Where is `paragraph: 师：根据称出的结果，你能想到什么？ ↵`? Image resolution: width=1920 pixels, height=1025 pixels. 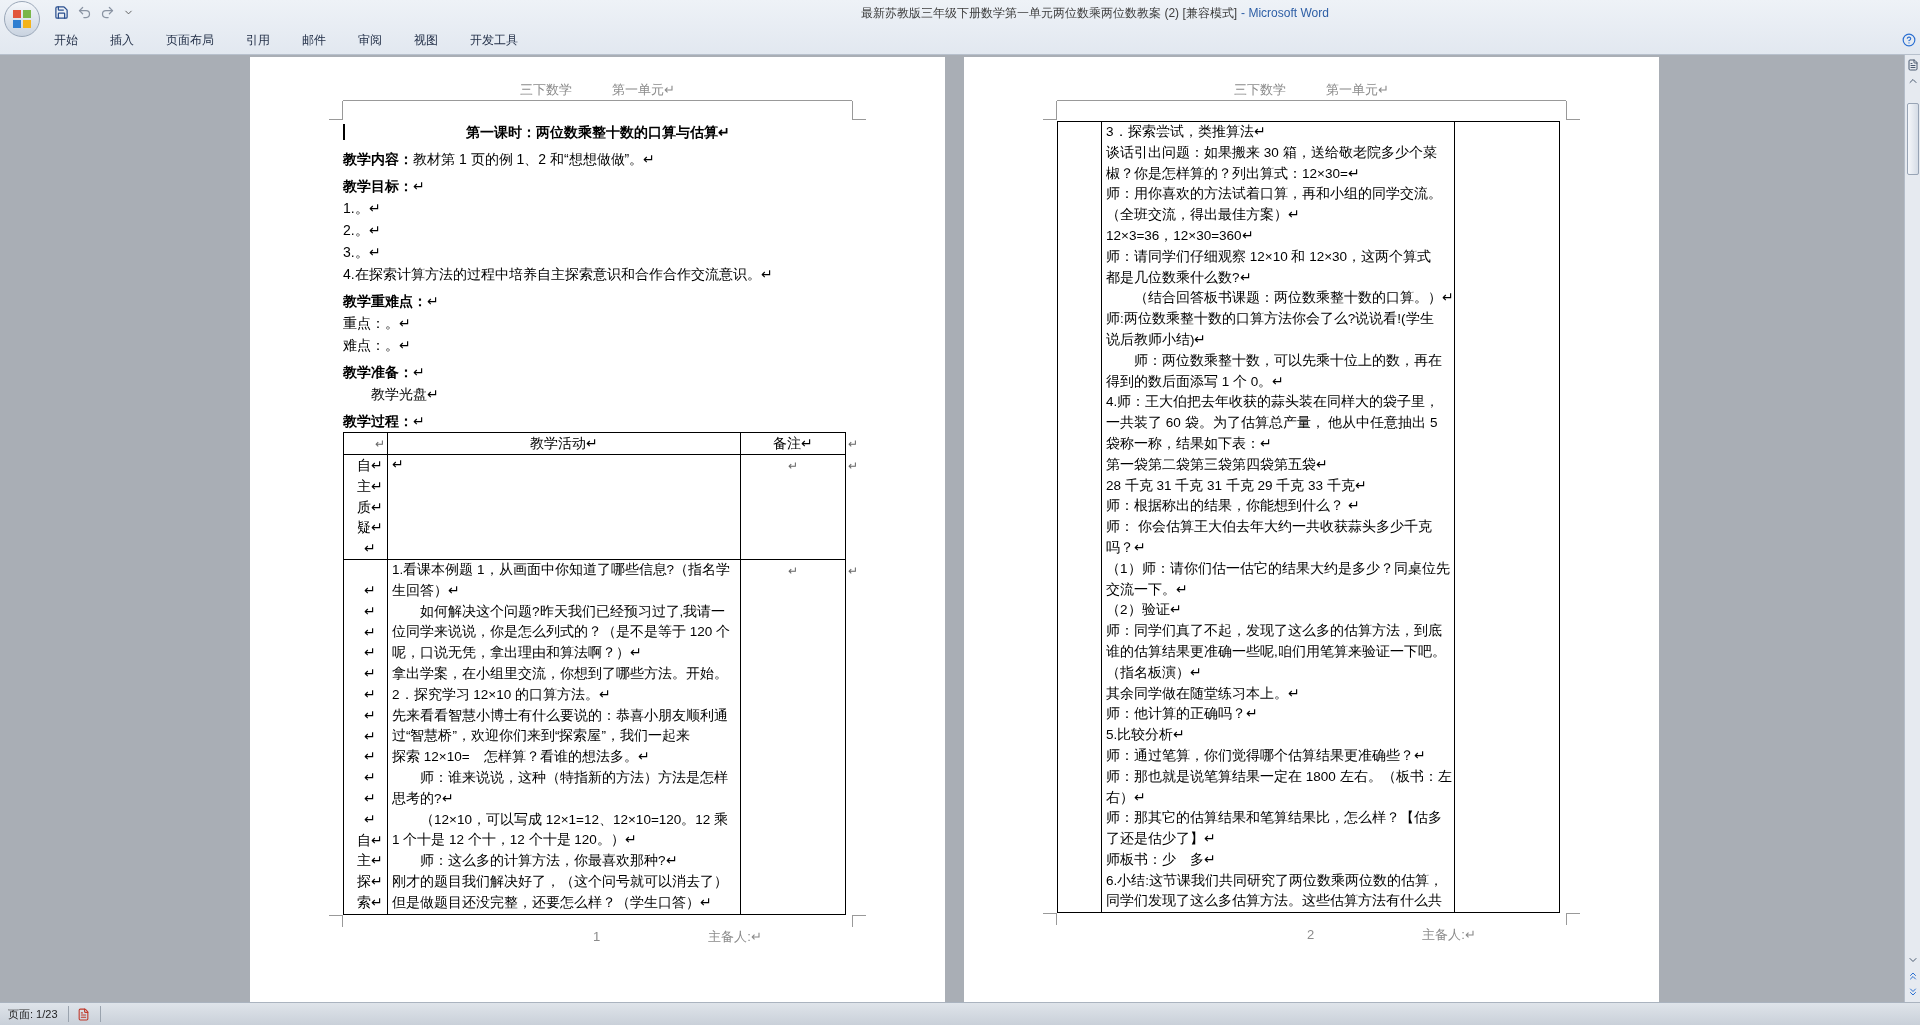 paragraph: 师：根据称出的结果，你能想到什么？ ↵ is located at coordinates (1233, 506).